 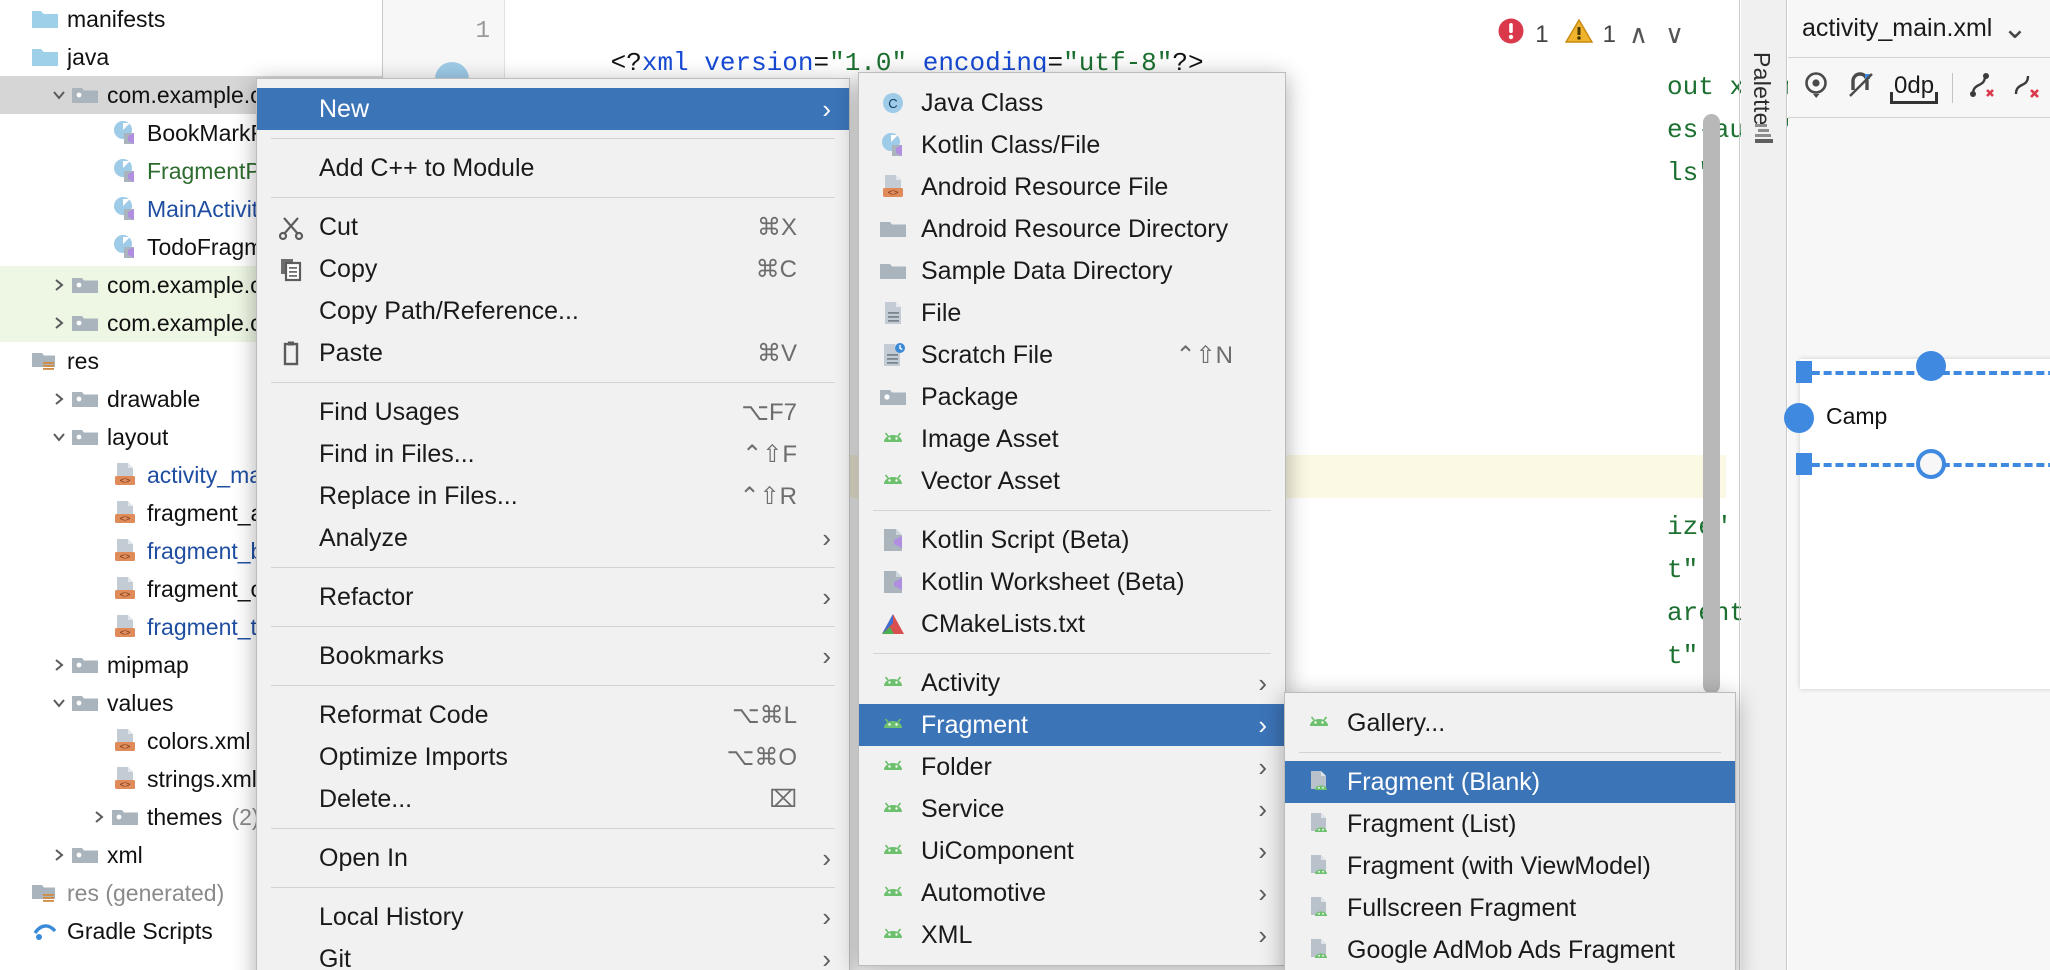 I want to click on menu-item-fragment-blank: Fragment (Blank), so click(x=1510, y=782).